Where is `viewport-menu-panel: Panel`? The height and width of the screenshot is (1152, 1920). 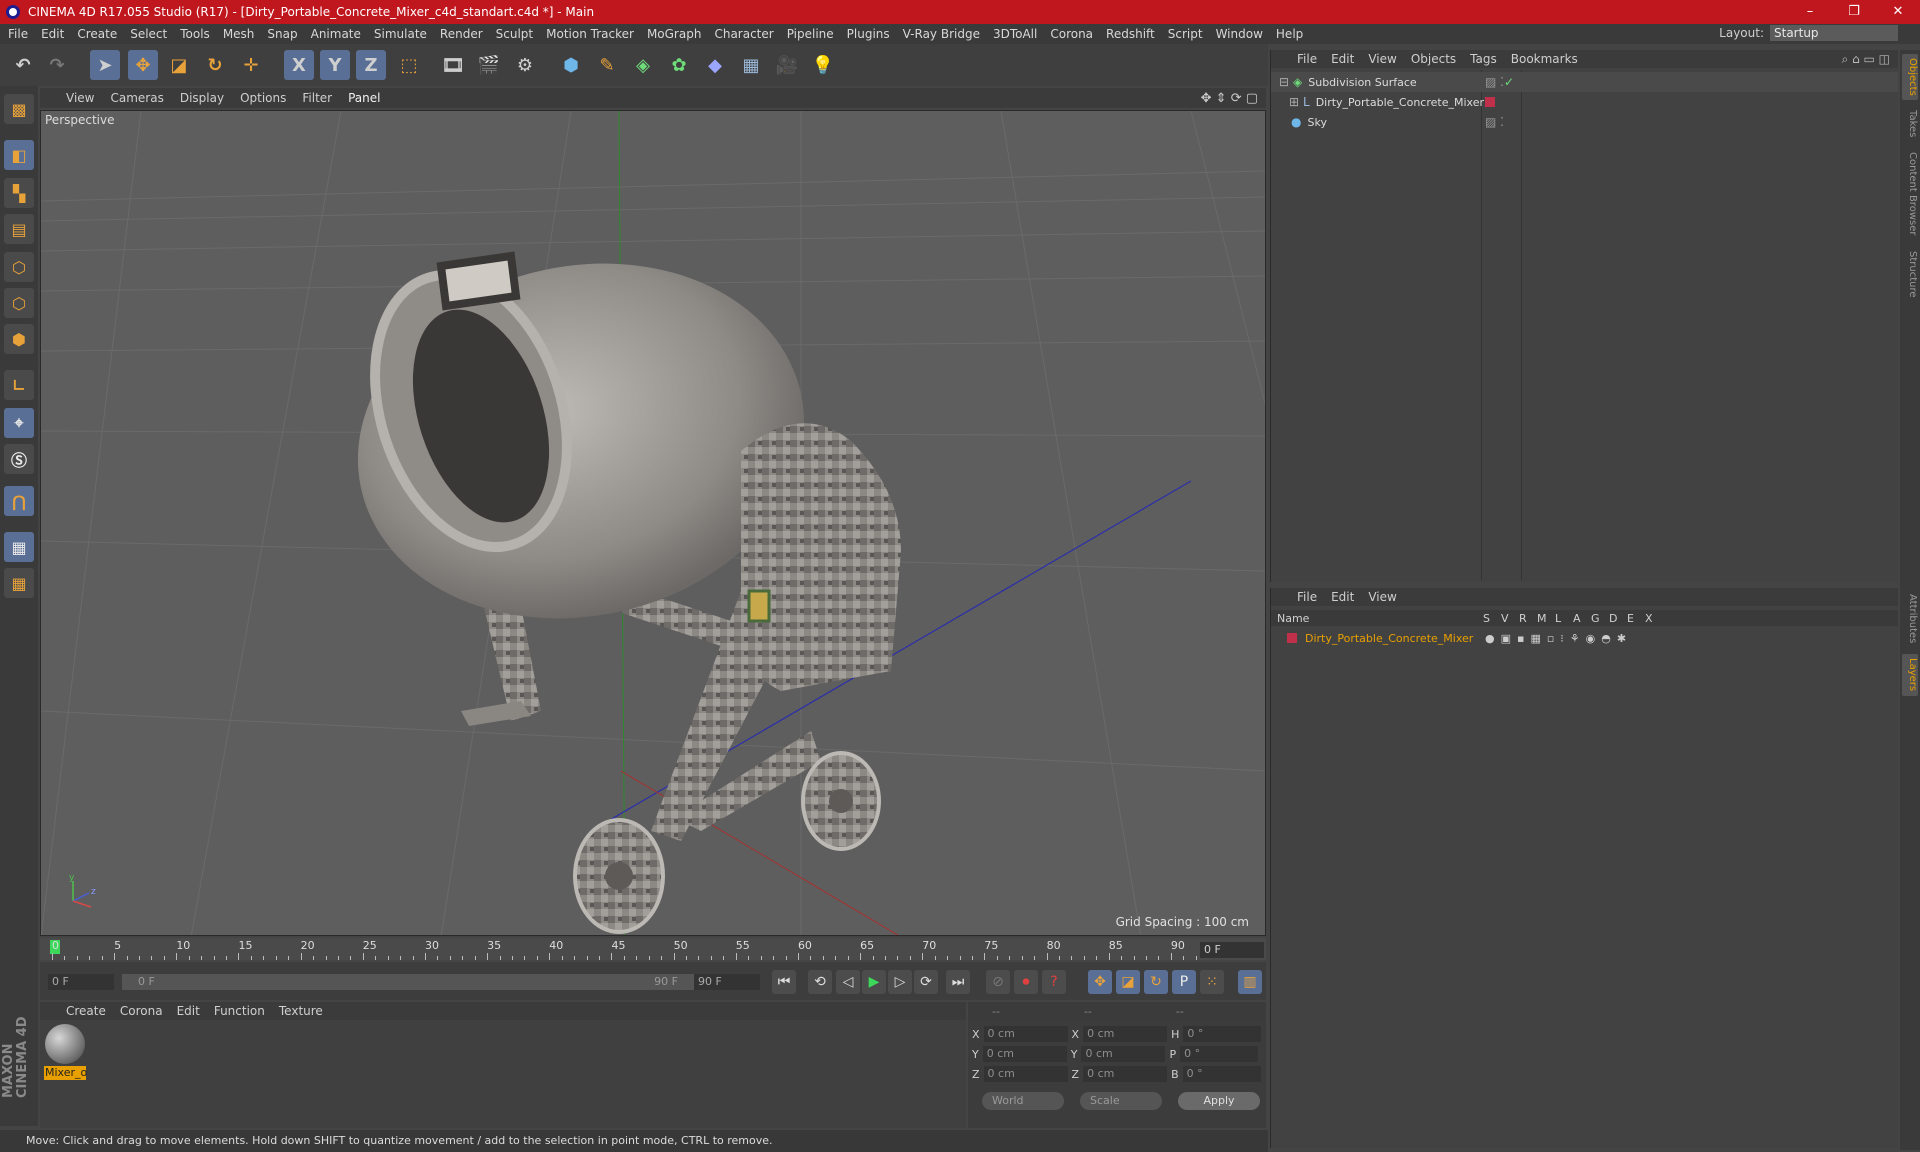 viewport-menu-panel: Panel is located at coordinates (364, 98).